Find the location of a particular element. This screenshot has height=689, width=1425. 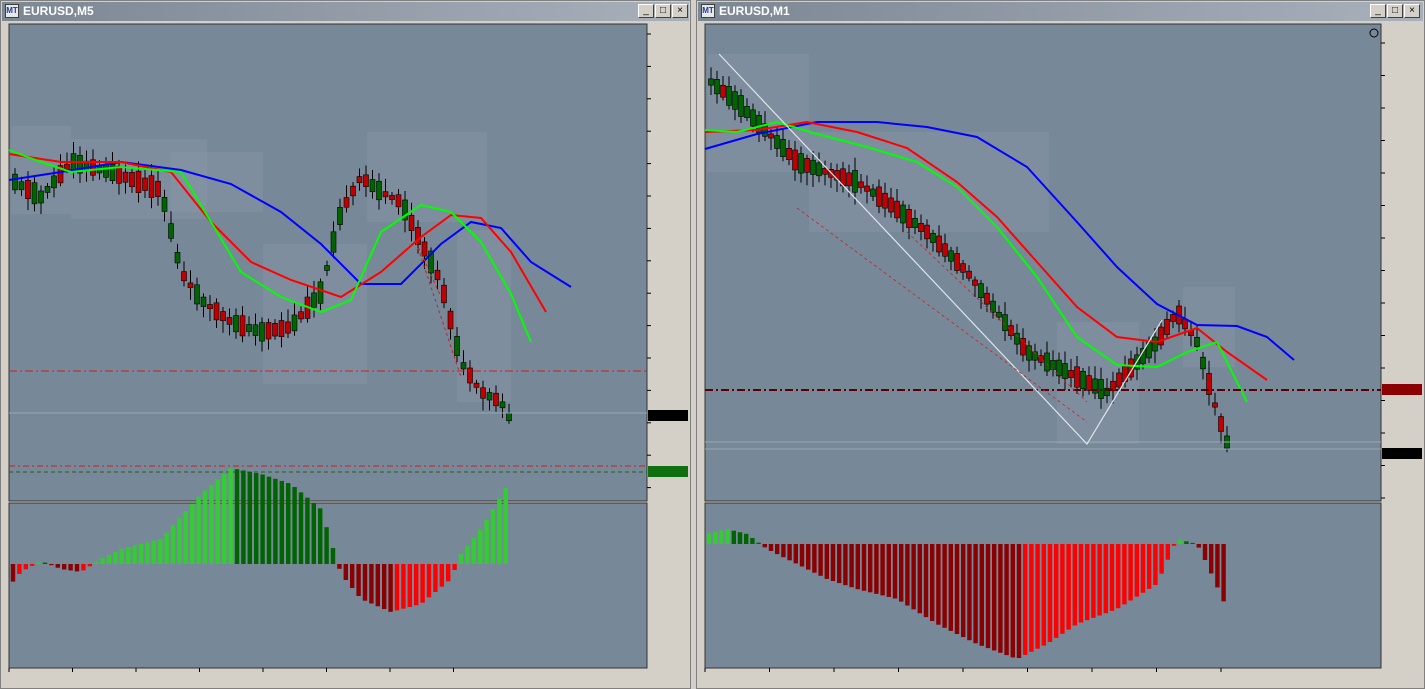

window-titlebar: MT EURUSD,M5 _ □ × is located at coordinates (345, 11).